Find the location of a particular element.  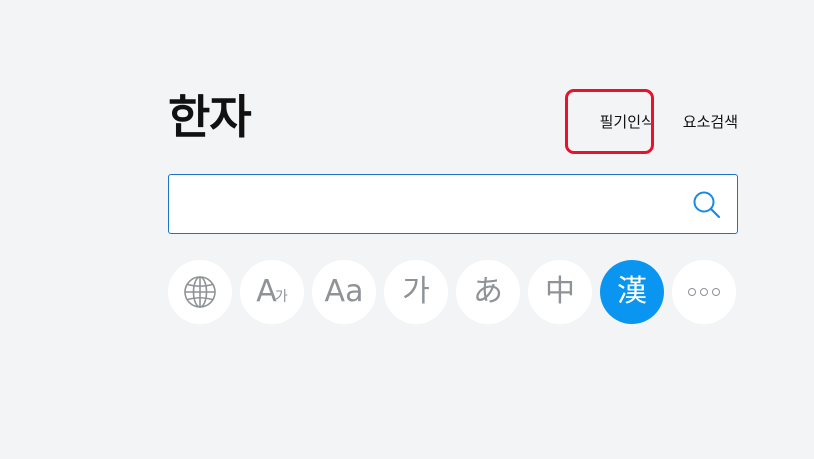

more-icon is located at coordinates (704, 292).